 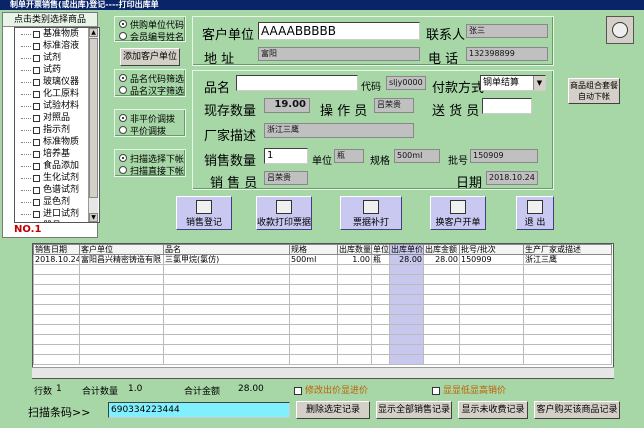 I want to click on combo-package-button: 商品组合套餐自动下帐, so click(x=594, y=91).